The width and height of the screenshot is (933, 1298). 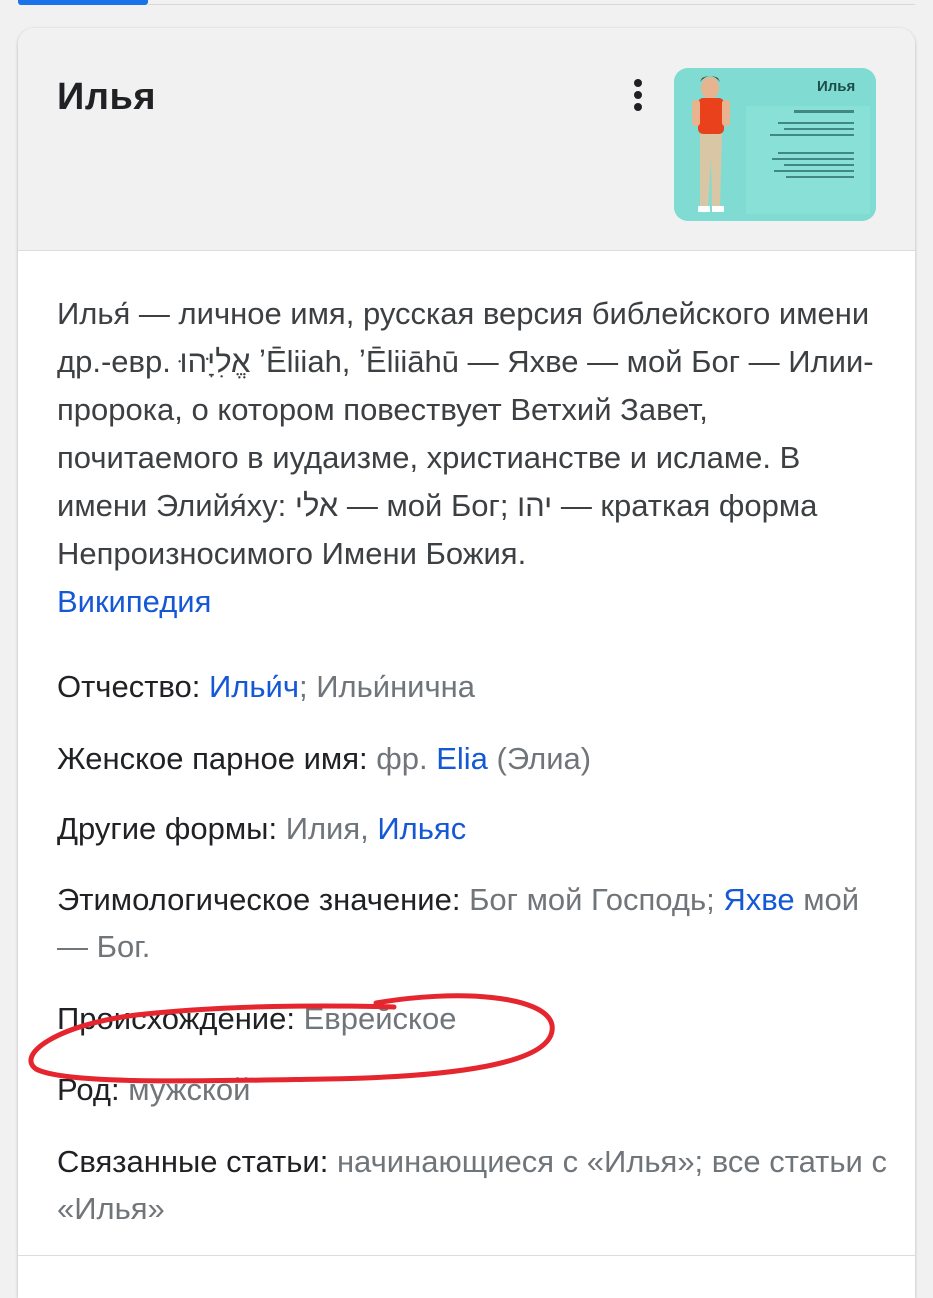 What do you see at coordinates (208, 758) in the screenshot?
I see `fact-label: Женское парное имя` at bounding box center [208, 758].